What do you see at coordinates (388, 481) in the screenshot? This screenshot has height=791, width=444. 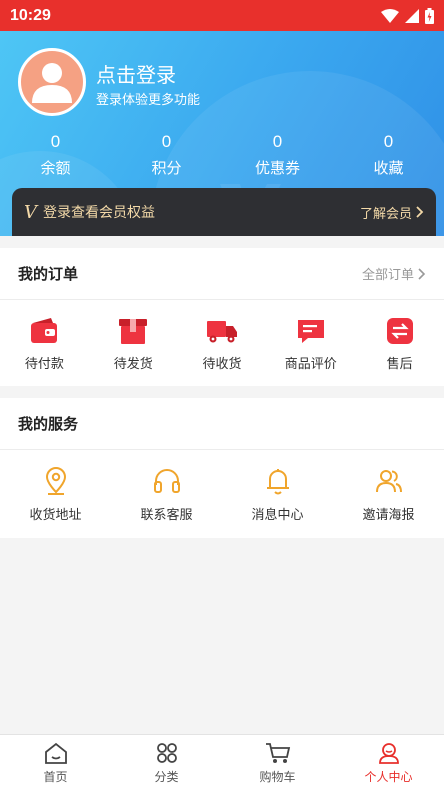 I see `users-icon` at bounding box center [388, 481].